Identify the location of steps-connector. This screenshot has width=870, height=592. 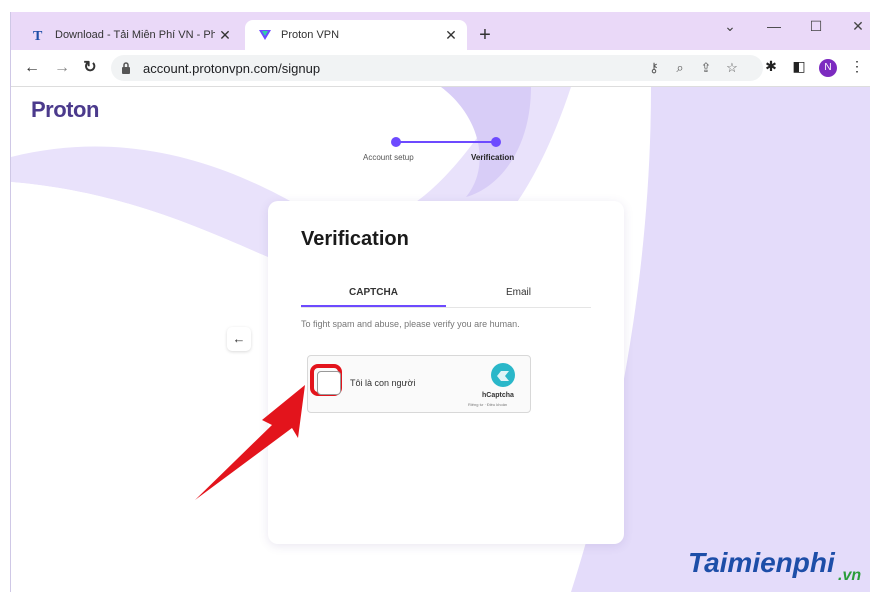
(445, 142).